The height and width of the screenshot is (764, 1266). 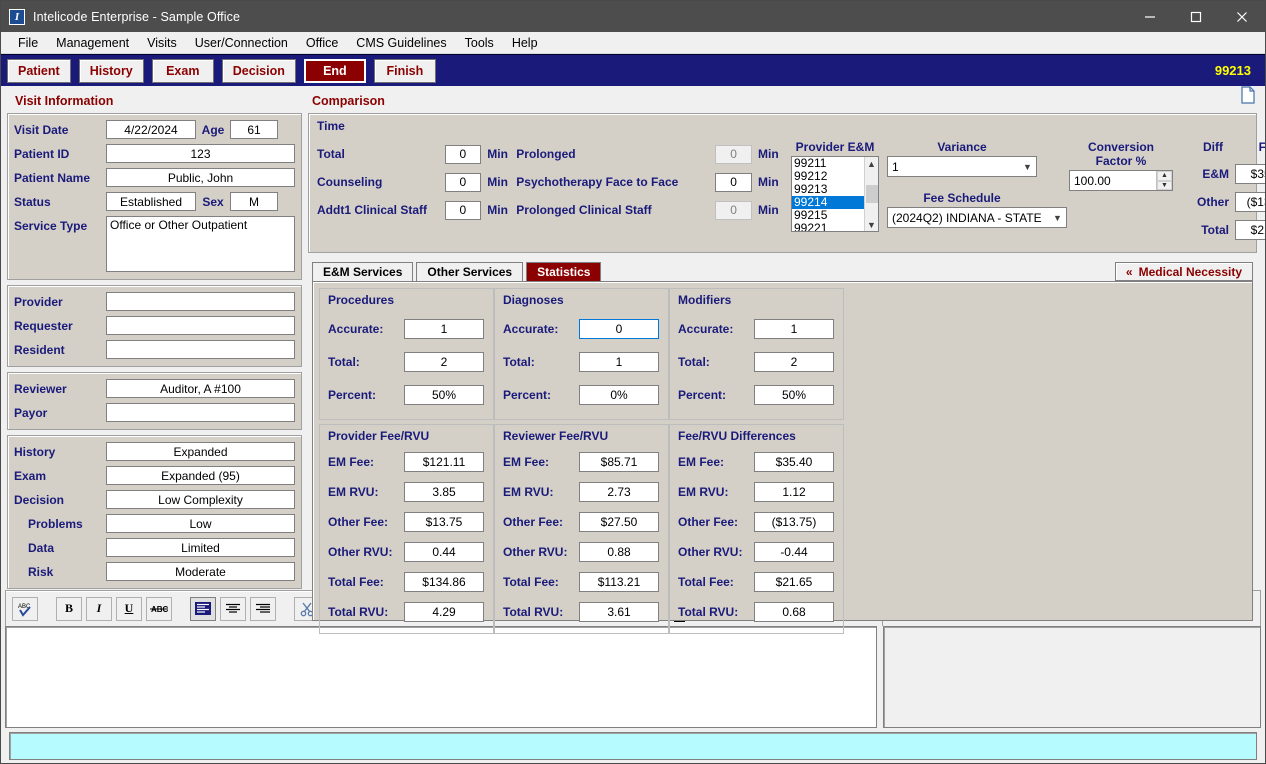 I want to click on provider-em-fee-field: $121.11, so click(x=444, y=462).